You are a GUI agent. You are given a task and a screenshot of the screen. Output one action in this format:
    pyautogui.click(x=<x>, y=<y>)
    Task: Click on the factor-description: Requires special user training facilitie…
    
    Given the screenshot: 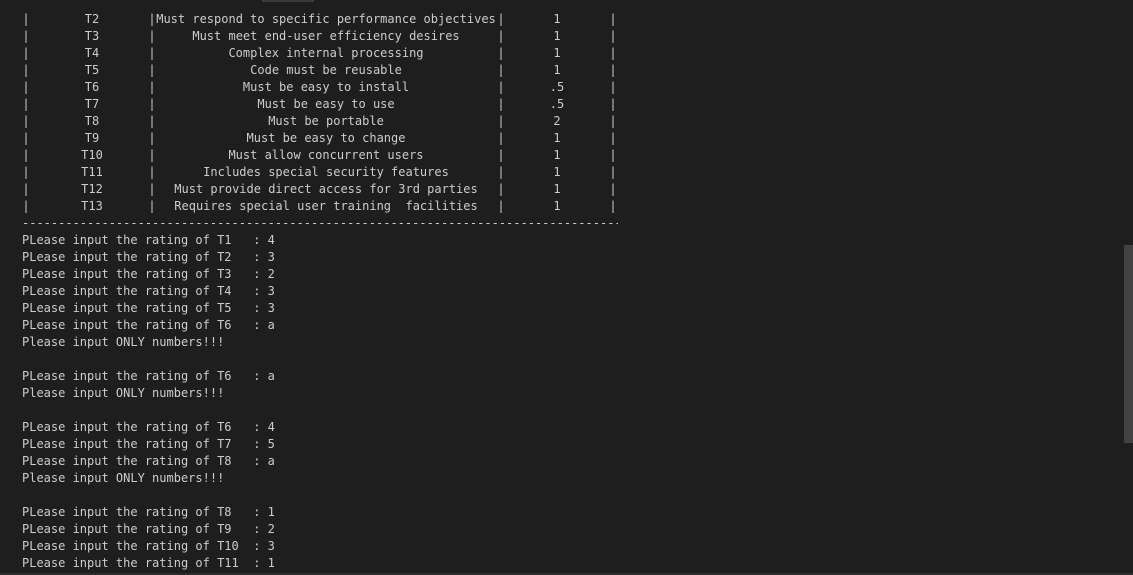 What is the action you would take?
    pyautogui.click(x=326, y=206)
    